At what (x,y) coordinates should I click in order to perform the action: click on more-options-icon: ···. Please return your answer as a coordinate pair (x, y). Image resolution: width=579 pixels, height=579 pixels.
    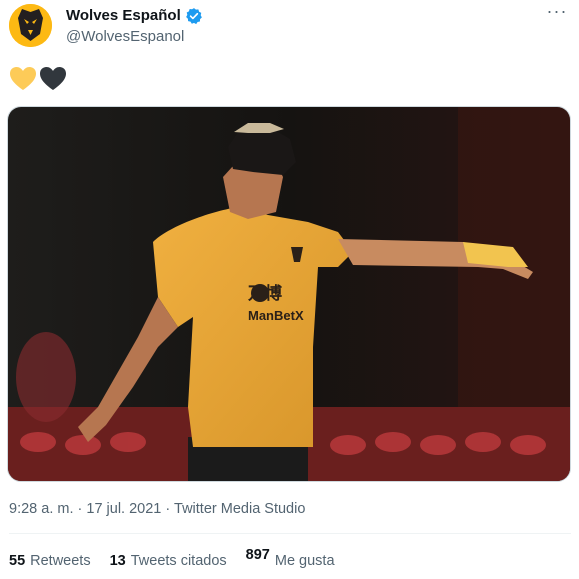
    Looking at the image, I should click on (557, 13).